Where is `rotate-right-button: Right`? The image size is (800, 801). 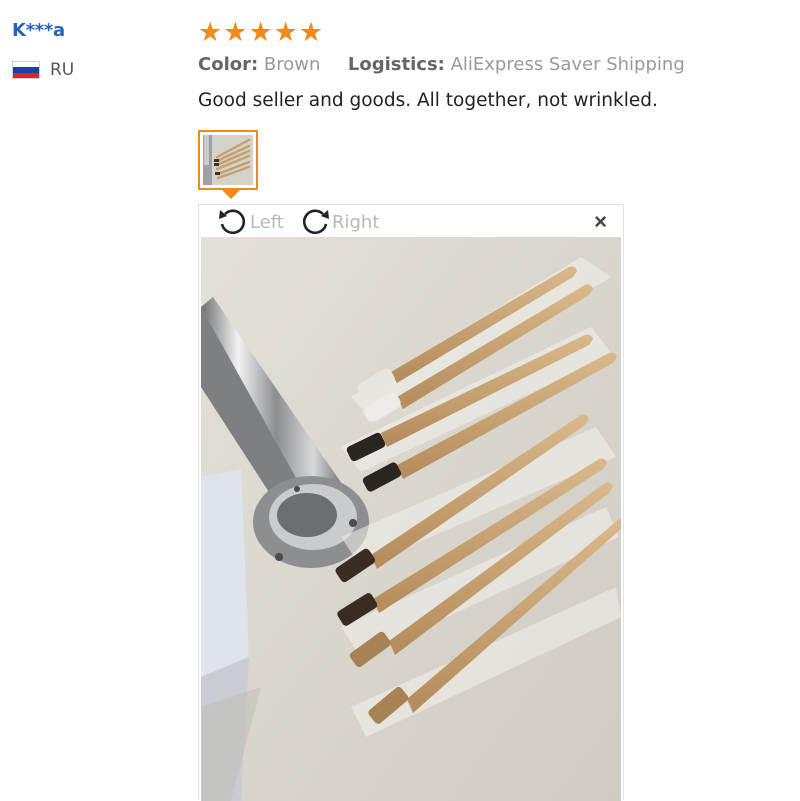 rotate-right-button: Right is located at coordinates (339, 222).